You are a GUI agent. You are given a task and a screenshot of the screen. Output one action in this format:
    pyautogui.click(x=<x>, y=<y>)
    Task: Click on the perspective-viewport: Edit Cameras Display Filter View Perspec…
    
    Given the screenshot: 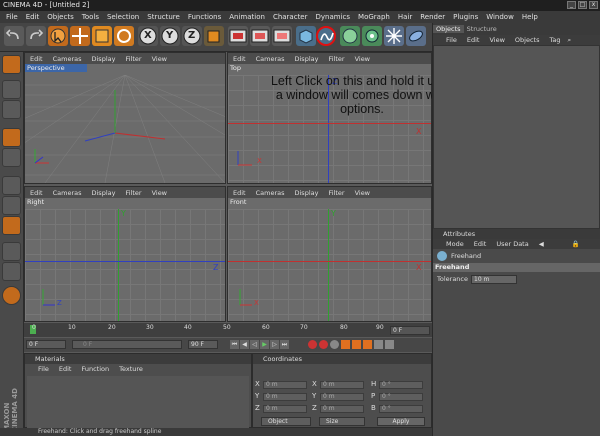 What is the action you would take?
    pyautogui.click(x=125, y=118)
    